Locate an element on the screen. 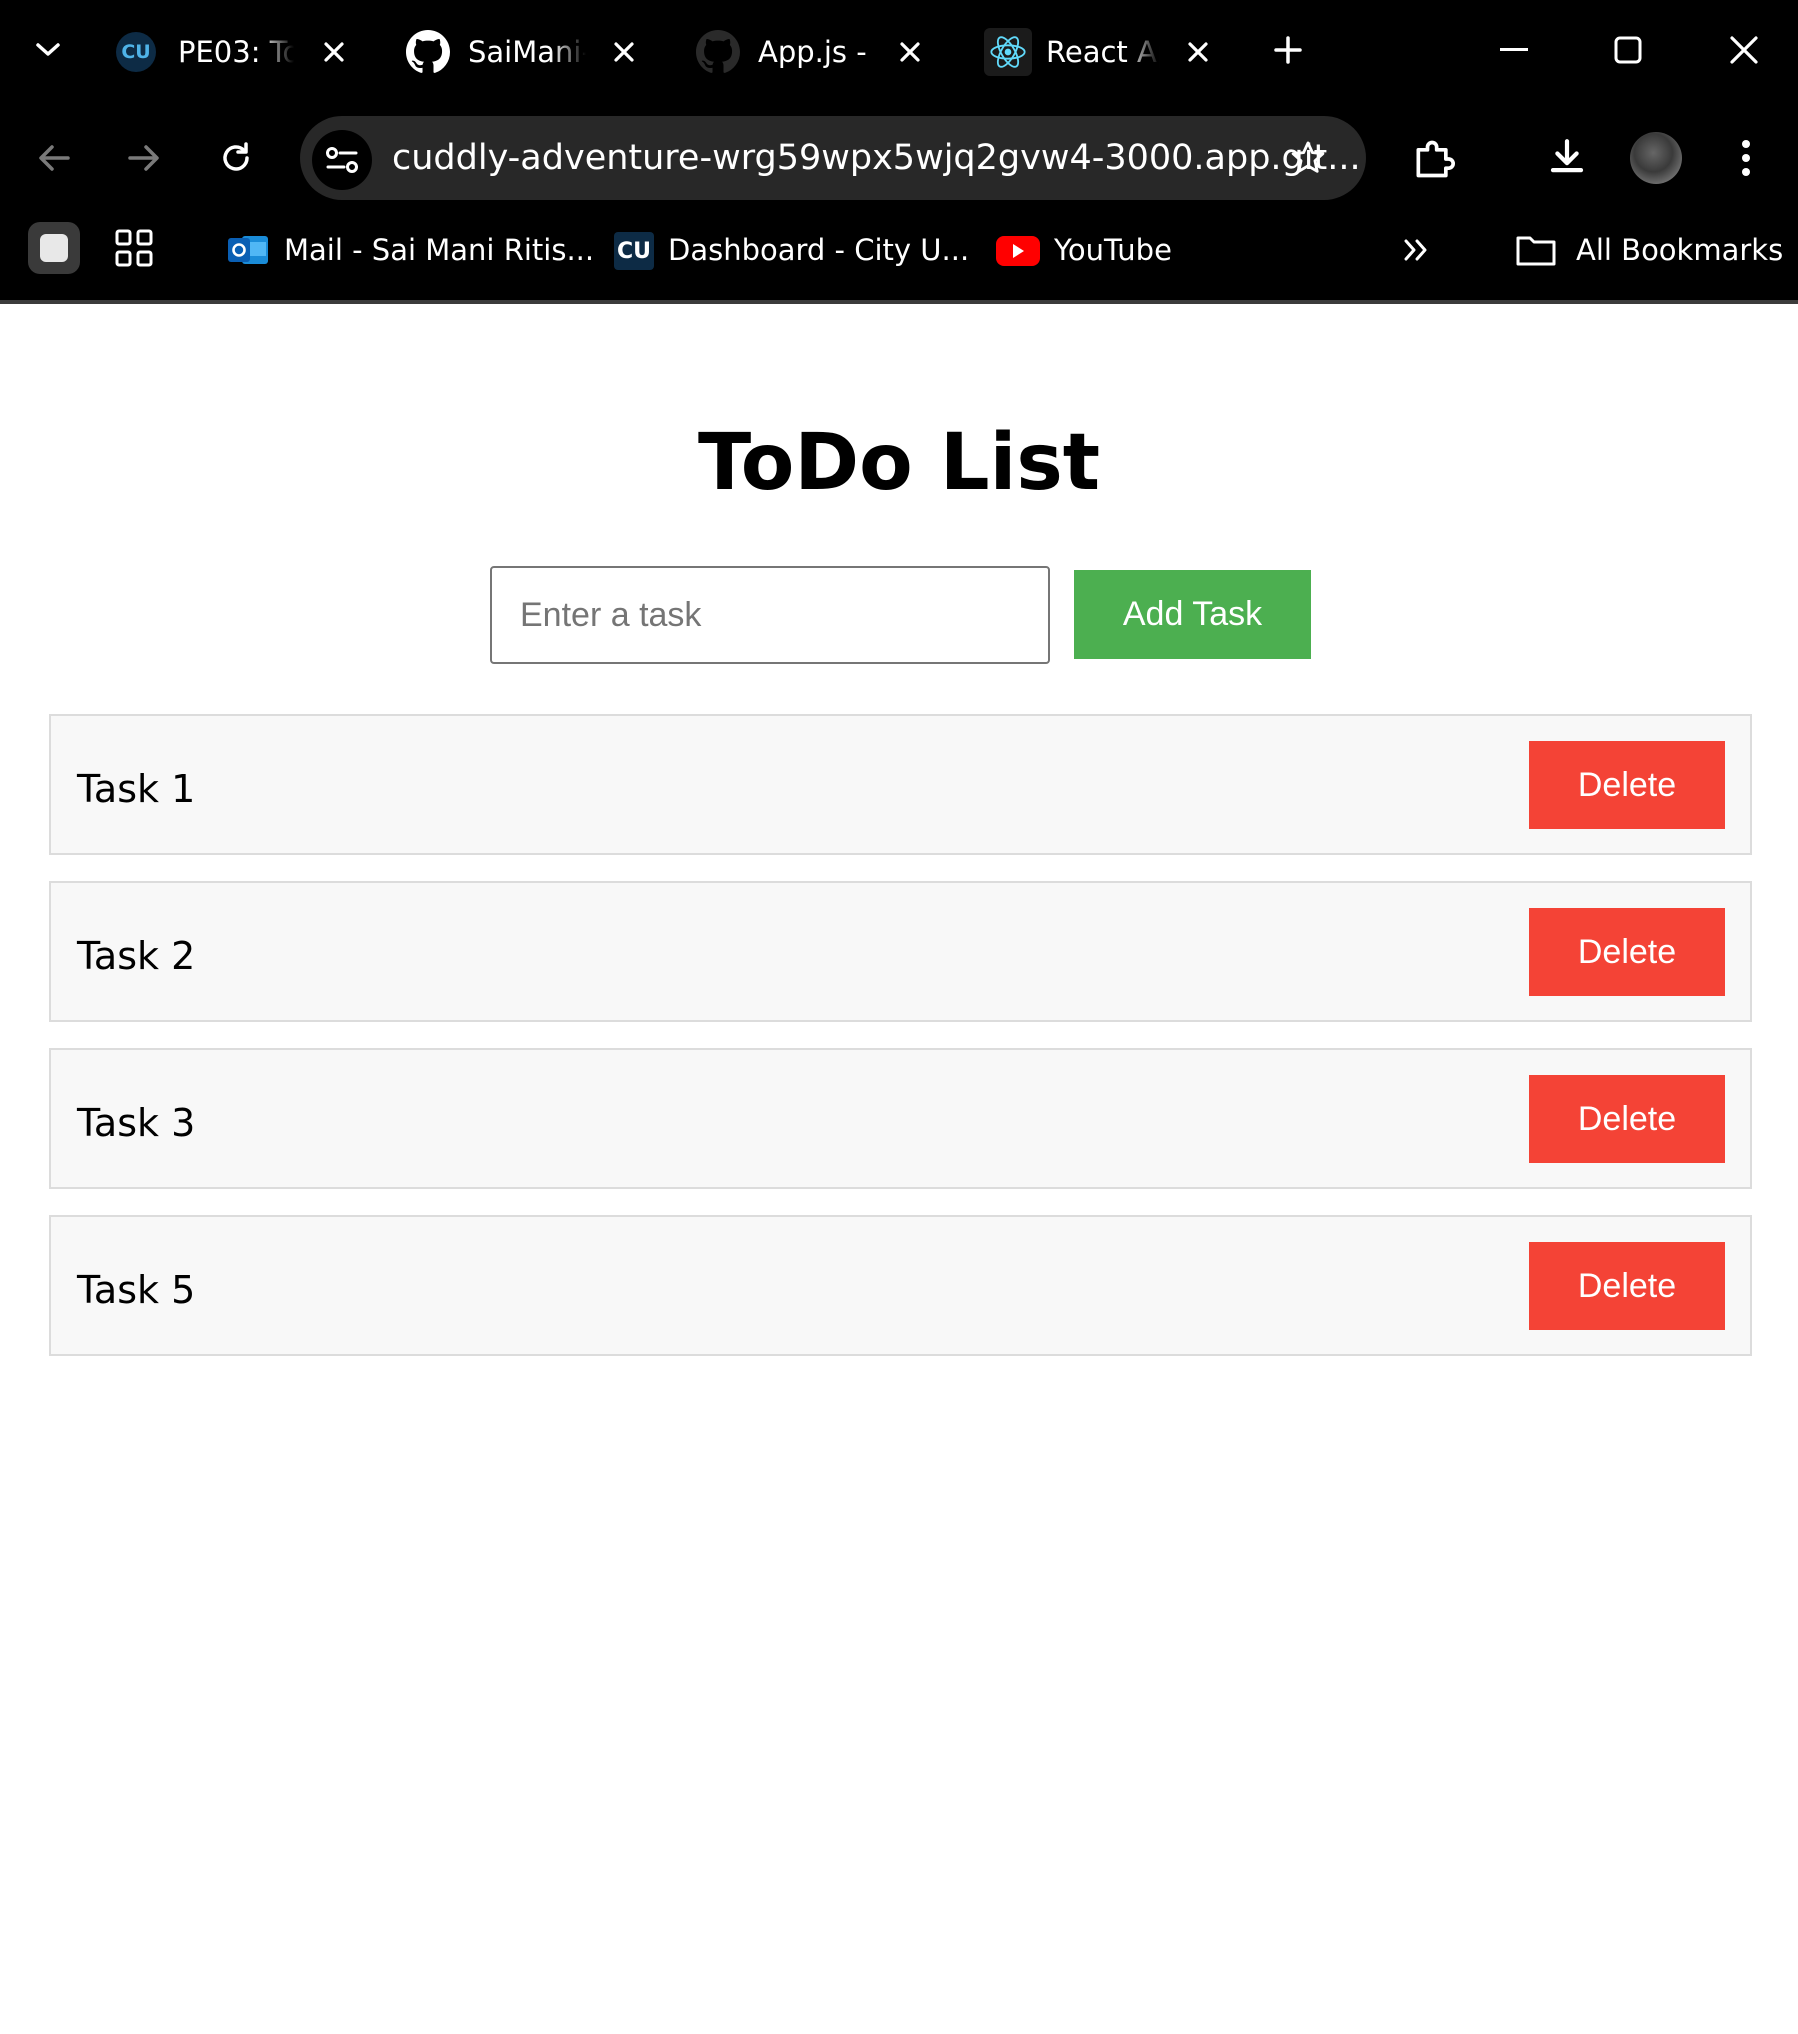 The image size is (1798, 2034). close-window-icon is located at coordinates (1744, 50).